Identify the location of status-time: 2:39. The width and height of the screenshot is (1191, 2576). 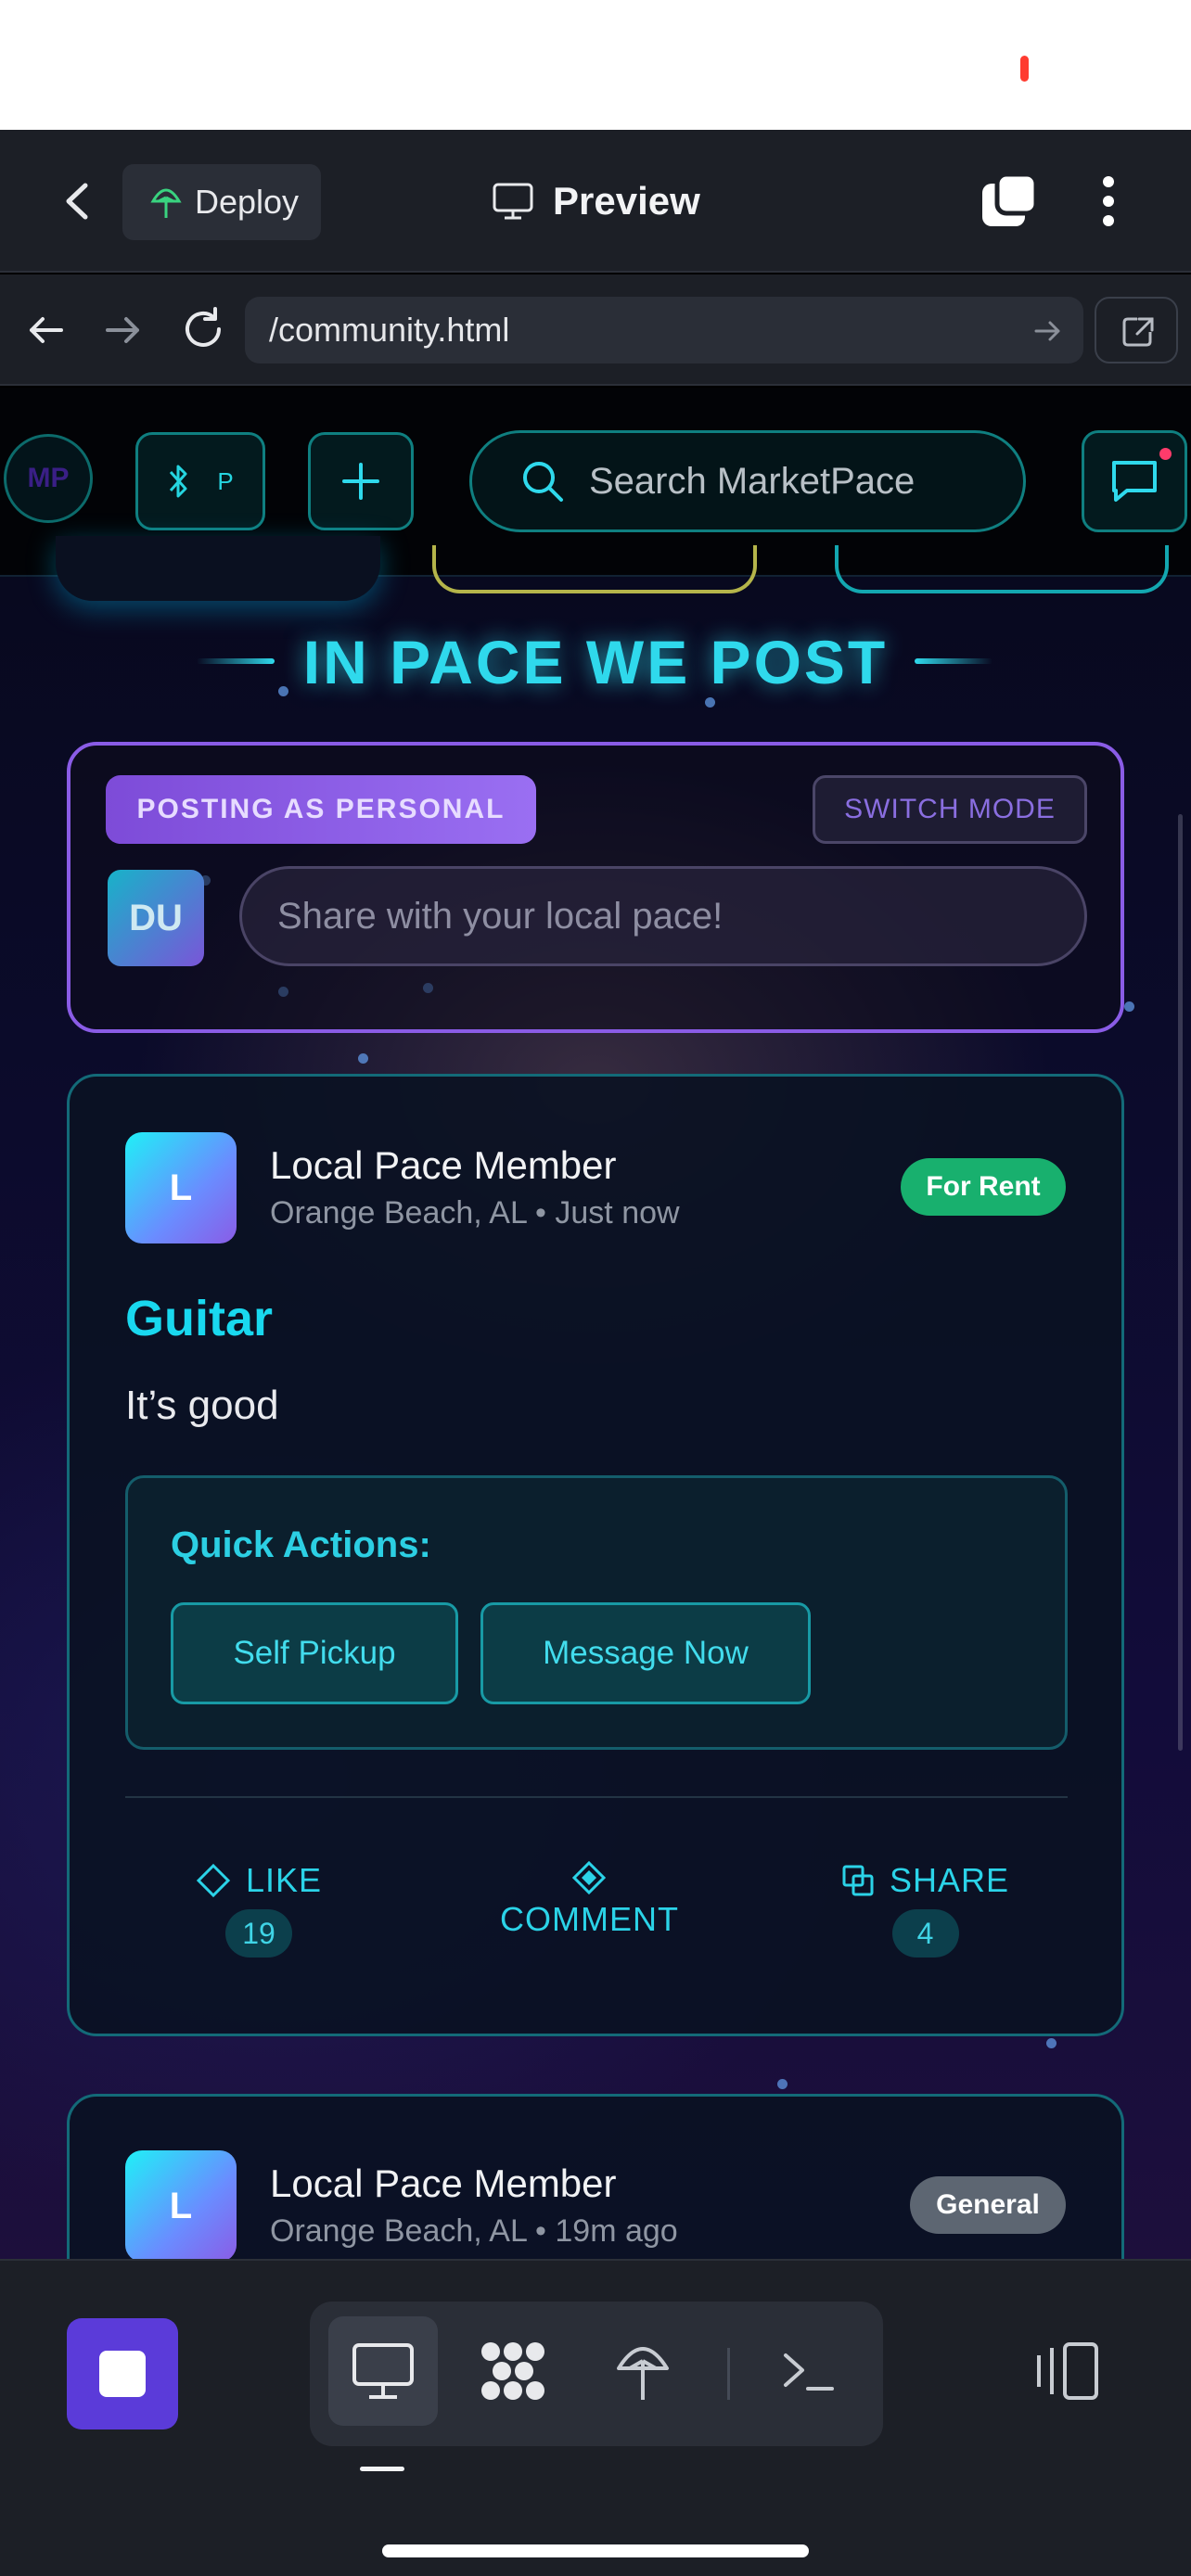
(204, 71).